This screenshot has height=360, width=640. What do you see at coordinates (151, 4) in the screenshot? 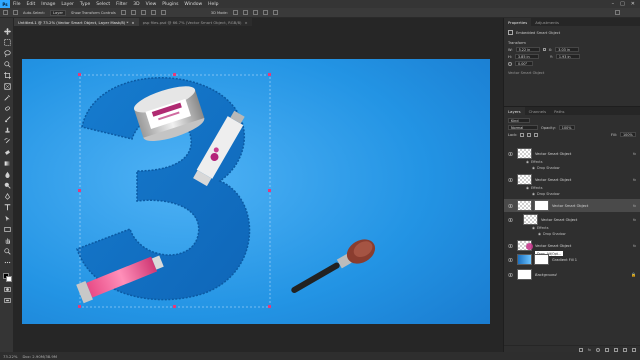
I see `menu-view: View` at bounding box center [151, 4].